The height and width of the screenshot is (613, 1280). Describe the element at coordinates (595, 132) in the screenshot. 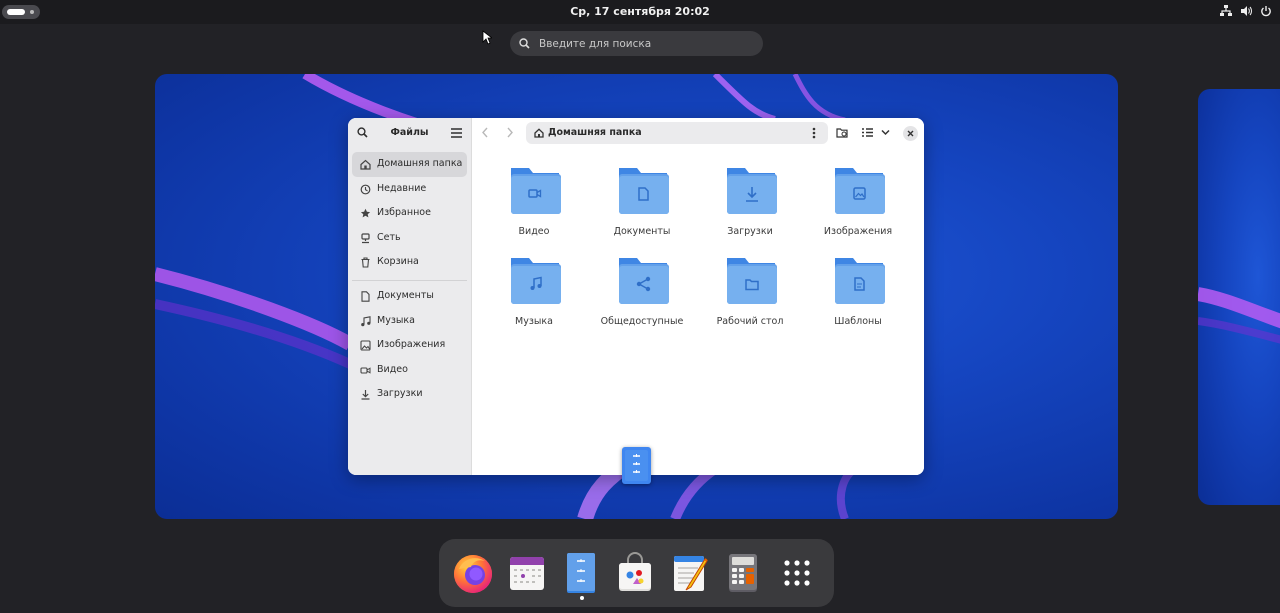

I see `location-label: Домашняя папка` at that location.